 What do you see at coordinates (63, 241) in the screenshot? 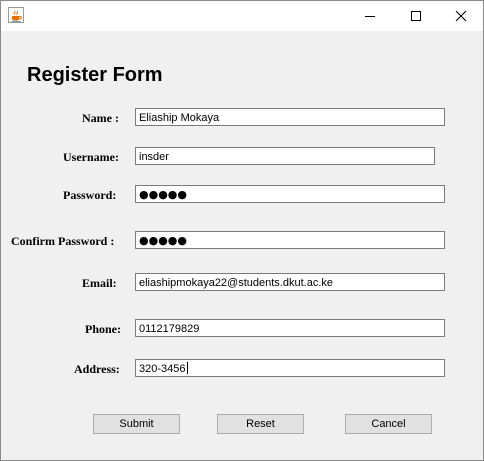
I see `confirm-password-label: Confirm Password :` at bounding box center [63, 241].